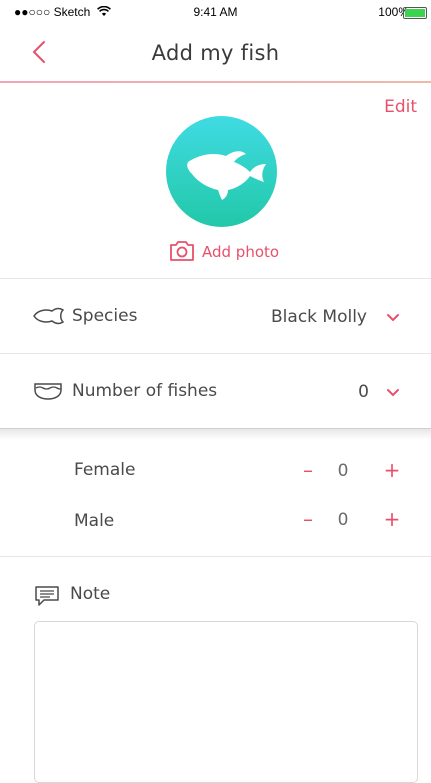  Describe the element at coordinates (215, 556) in the screenshot. I see `divider` at that location.